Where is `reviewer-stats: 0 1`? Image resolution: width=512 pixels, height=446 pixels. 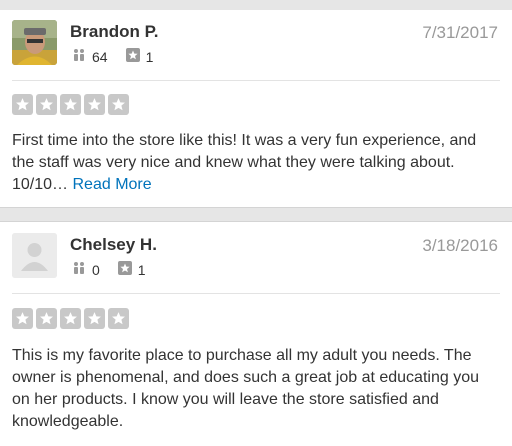 reviewer-stats: 0 1 is located at coordinates (118, 269).